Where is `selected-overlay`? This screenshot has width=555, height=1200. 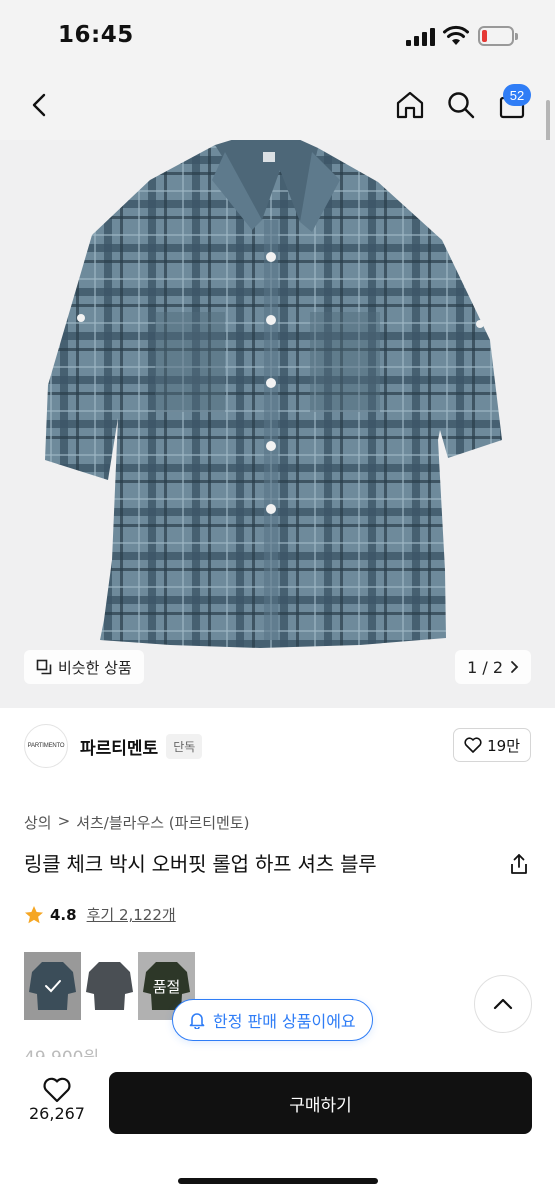
selected-overlay is located at coordinates (52, 986).